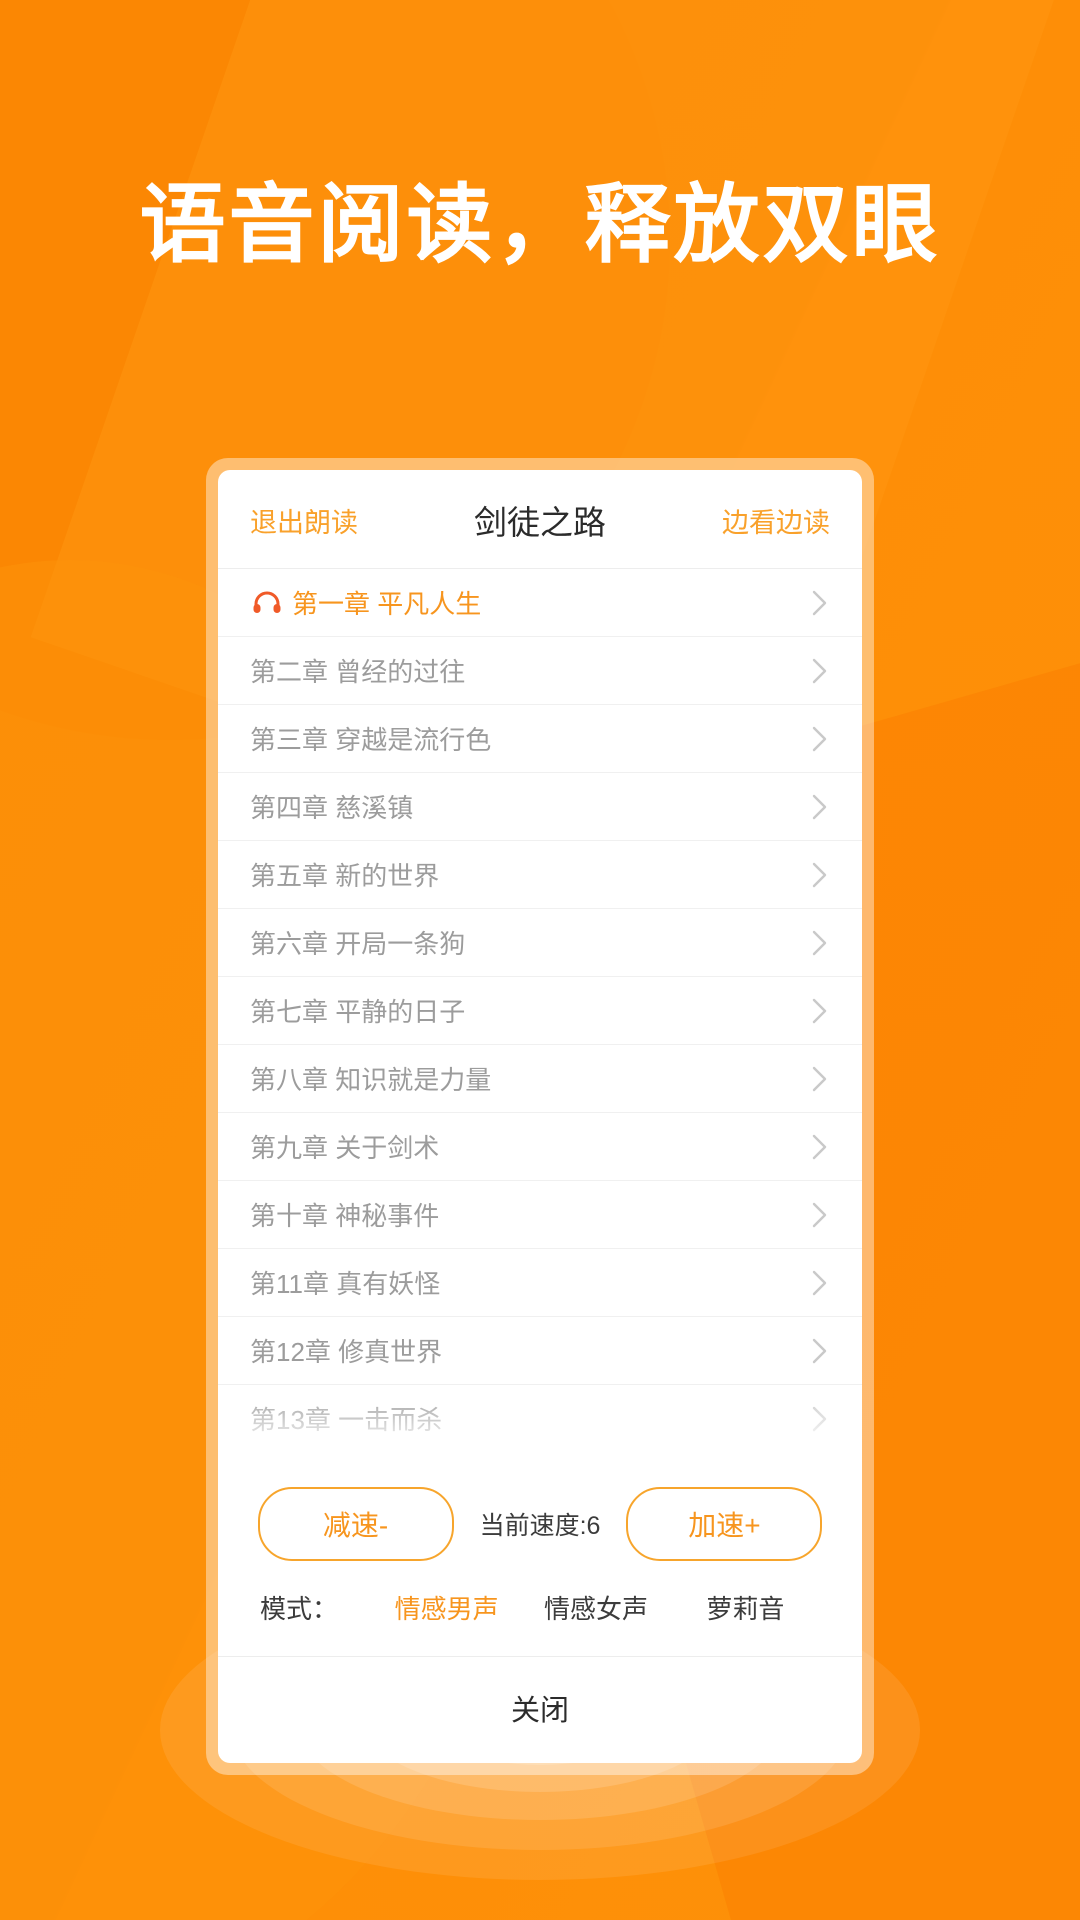 The height and width of the screenshot is (1920, 1080). Describe the element at coordinates (540, 739) in the screenshot. I see `chapter-row: 第三章 穿越是流行色` at that location.